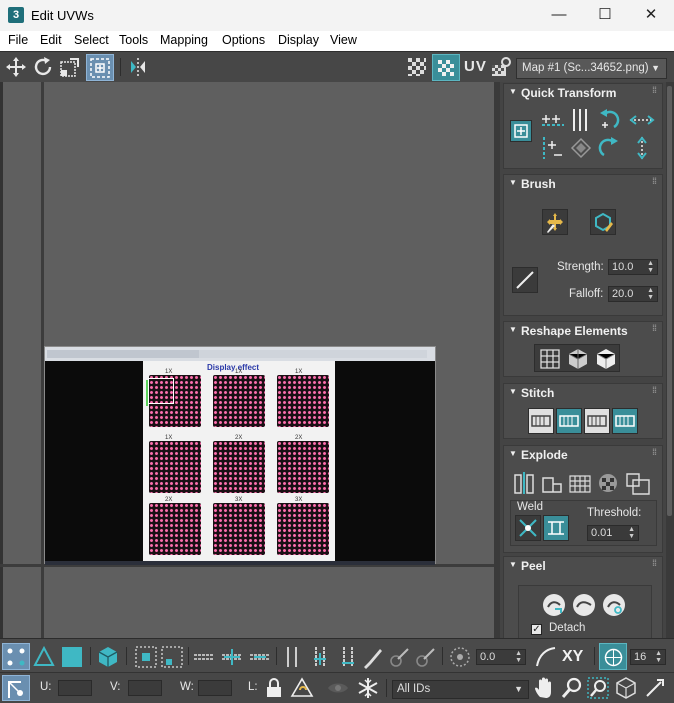 The height and width of the screenshot is (703, 674). I want to click on rollout-header: ▼ Reshape Elements ⁞⁞, so click(583, 331).